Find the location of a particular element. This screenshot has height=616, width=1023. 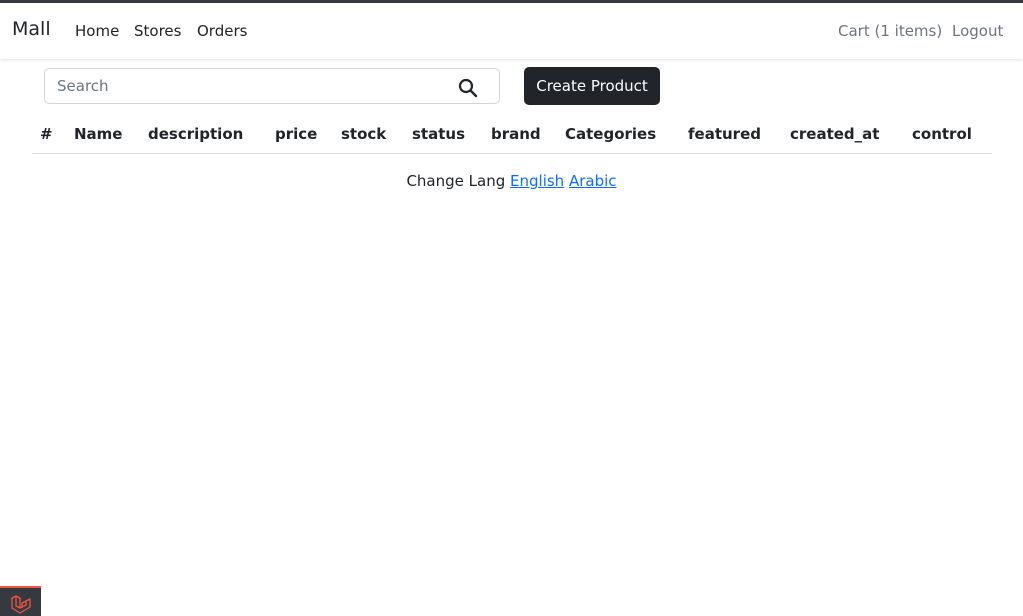

column-header-id: # is located at coordinates (46, 134).